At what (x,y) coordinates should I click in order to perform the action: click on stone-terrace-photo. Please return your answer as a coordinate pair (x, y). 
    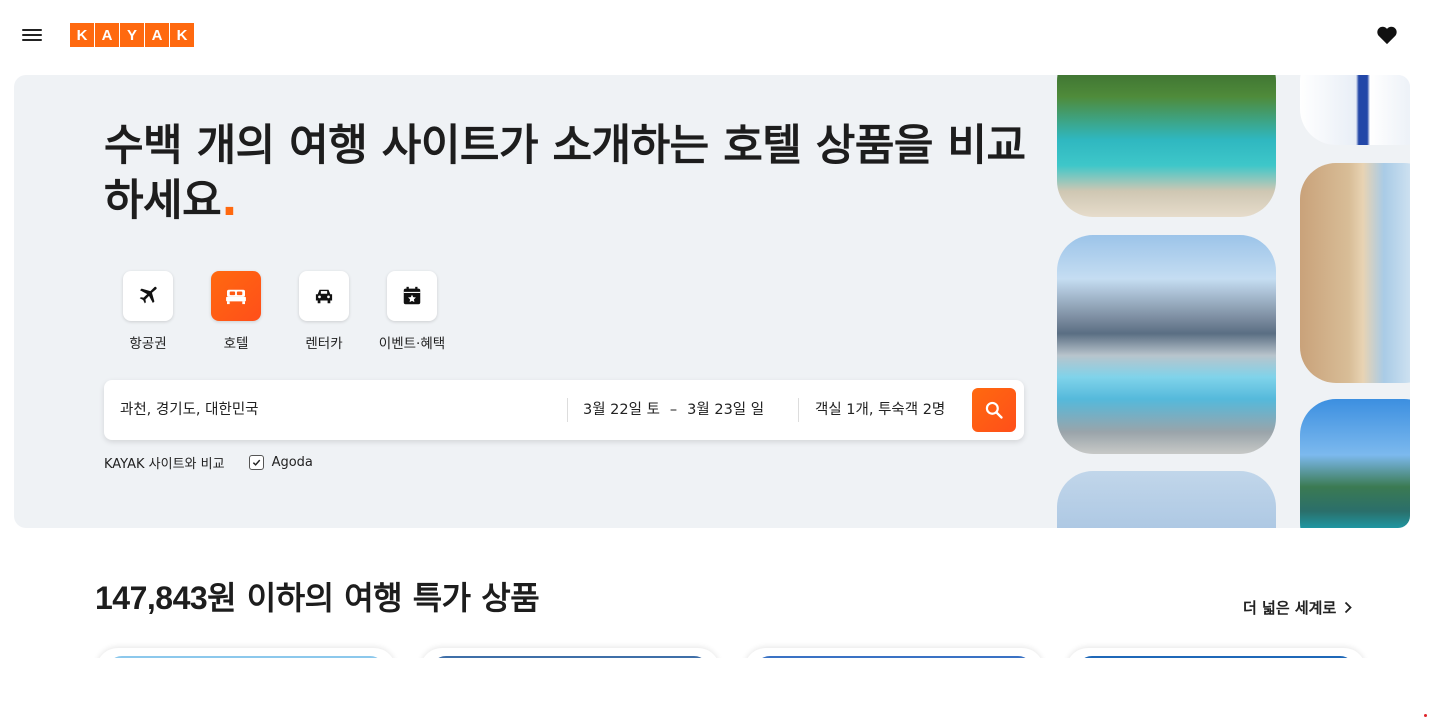
    Looking at the image, I should click on (1355, 273).